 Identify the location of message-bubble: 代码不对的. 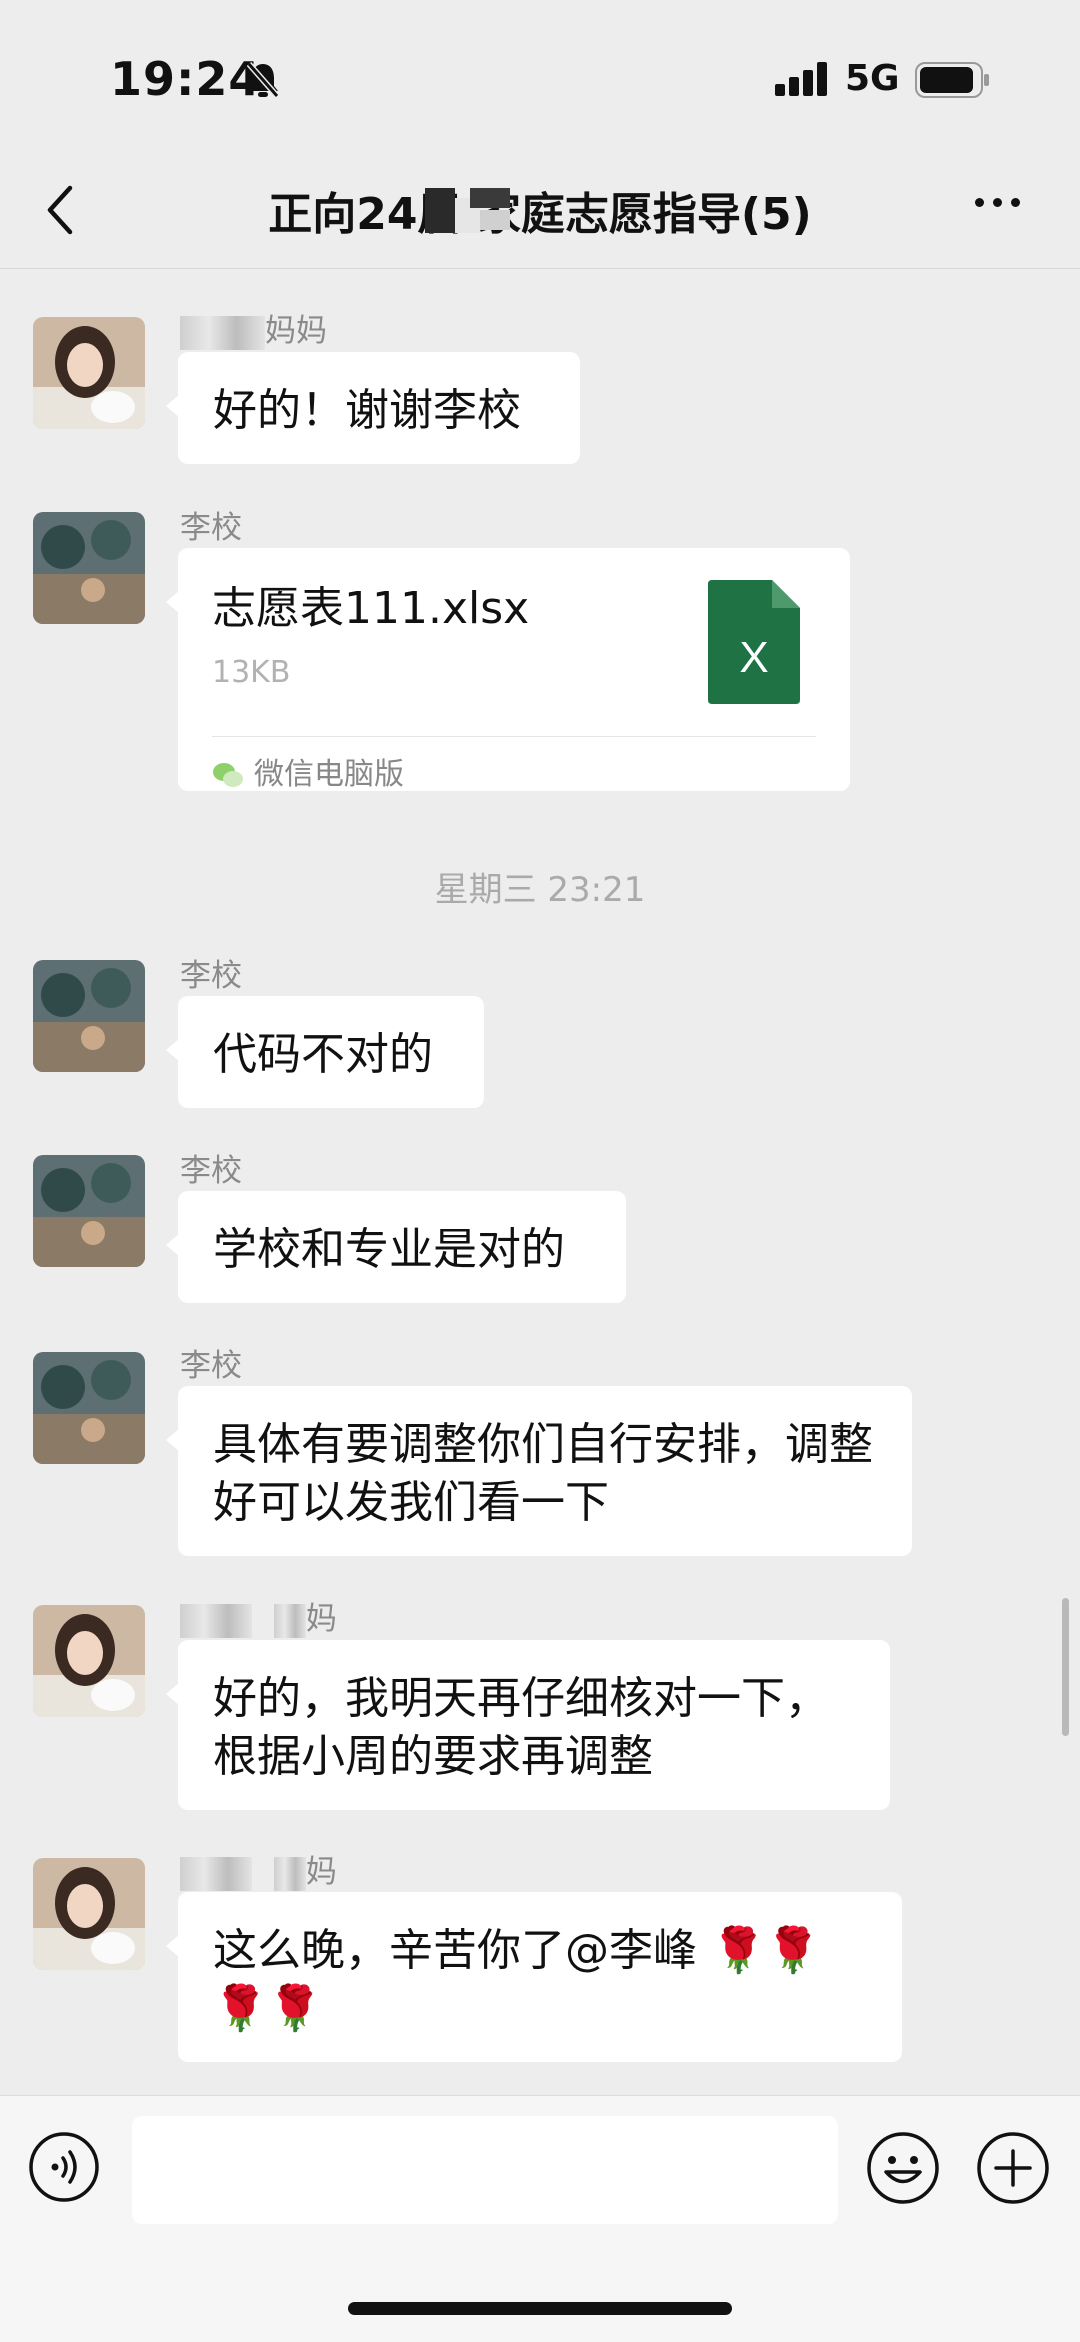
(325, 1052).